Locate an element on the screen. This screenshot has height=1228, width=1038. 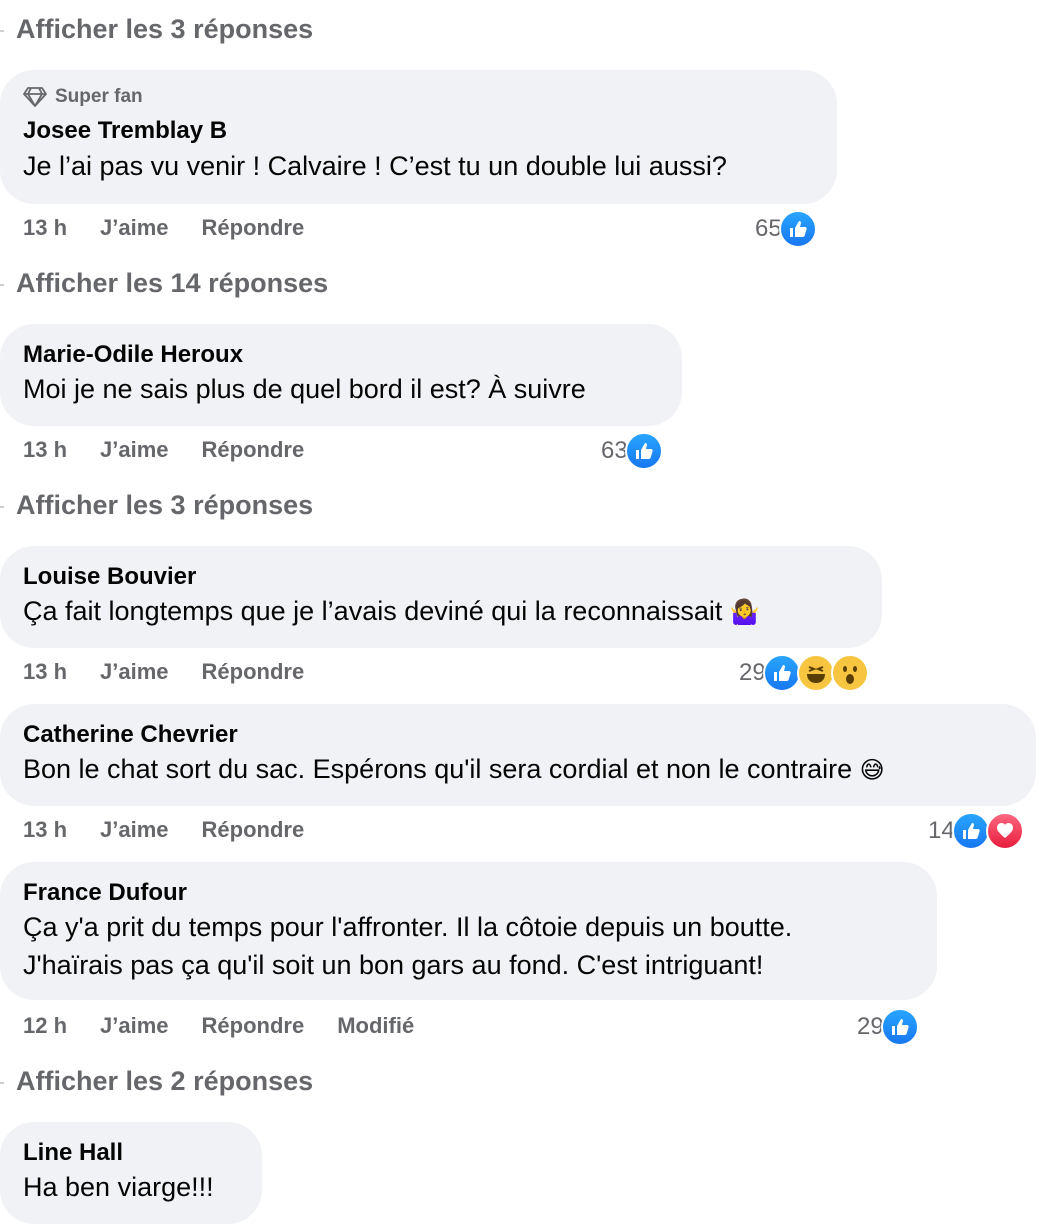
view-replies-link: Afficher les 14 réponses is located at coordinates (164, 283).